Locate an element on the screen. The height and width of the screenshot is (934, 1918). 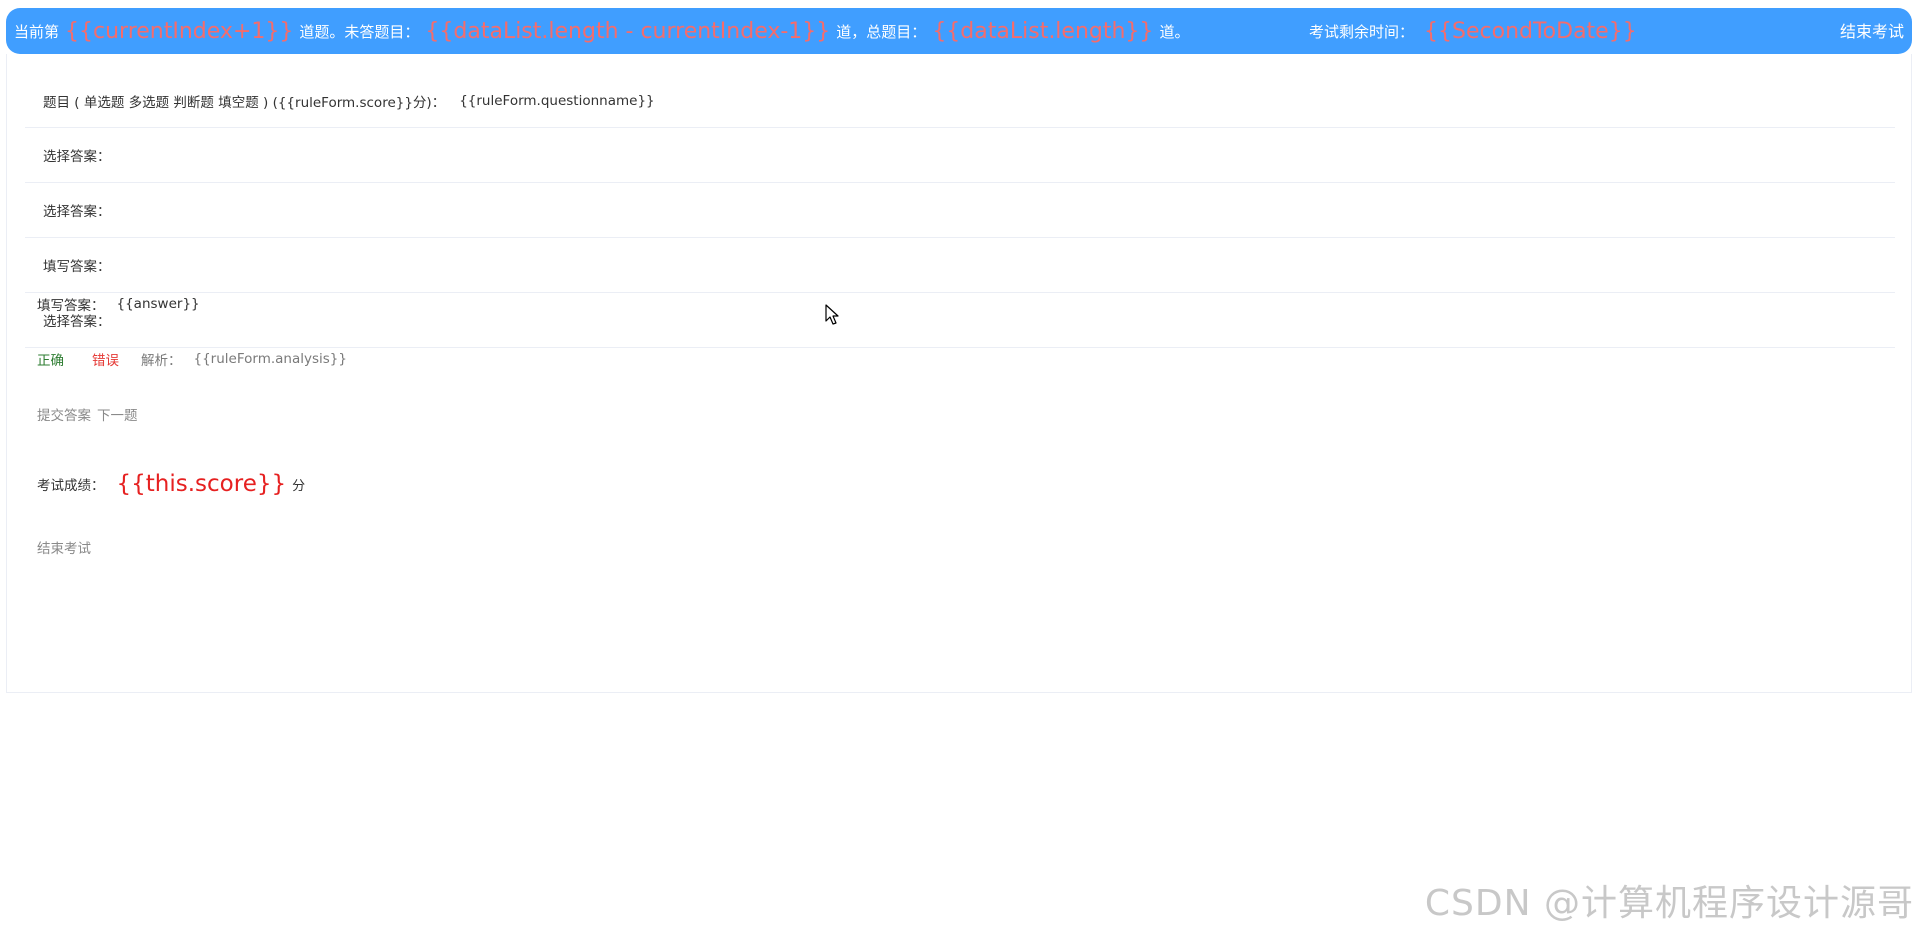
total-value: {{dataList.length}} is located at coordinates (1043, 31).